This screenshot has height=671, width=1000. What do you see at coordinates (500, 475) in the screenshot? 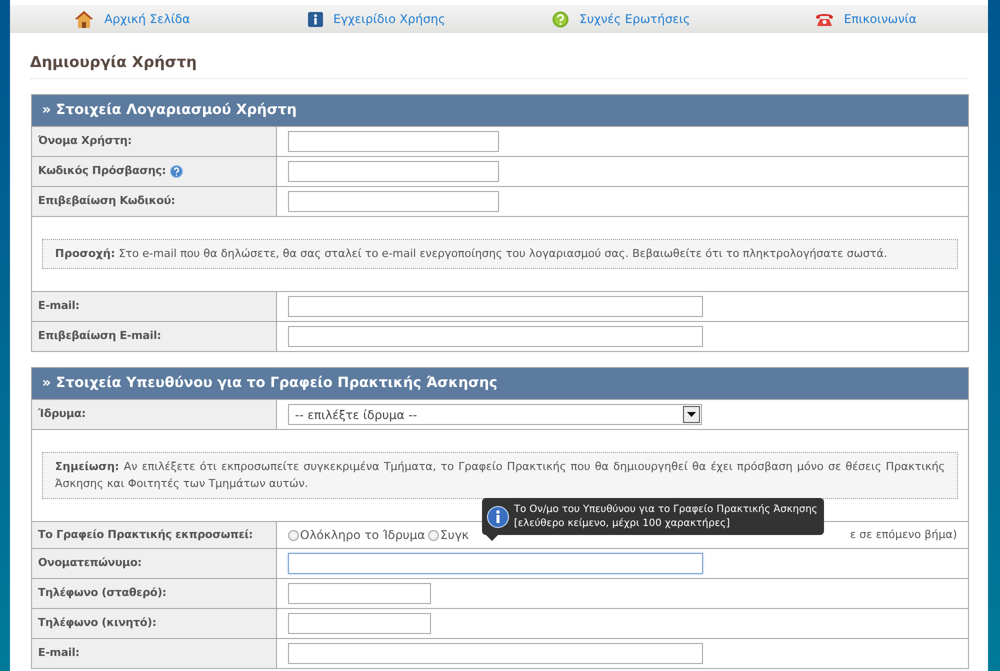
I see `note-text: Σημείωση: Αν επιλέξετε ότι εκπροσωπείτε συγκεκριμένα Τμήματα, το Γραφείο Πρακτικής που θα δημιουργηθεί θα έχει πρόσβαση μόνο σε θέσεις Πρακτικής Άσκησης και Φοιτητές των Τμημάτων αυτών.` at bounding box center [500, 475].